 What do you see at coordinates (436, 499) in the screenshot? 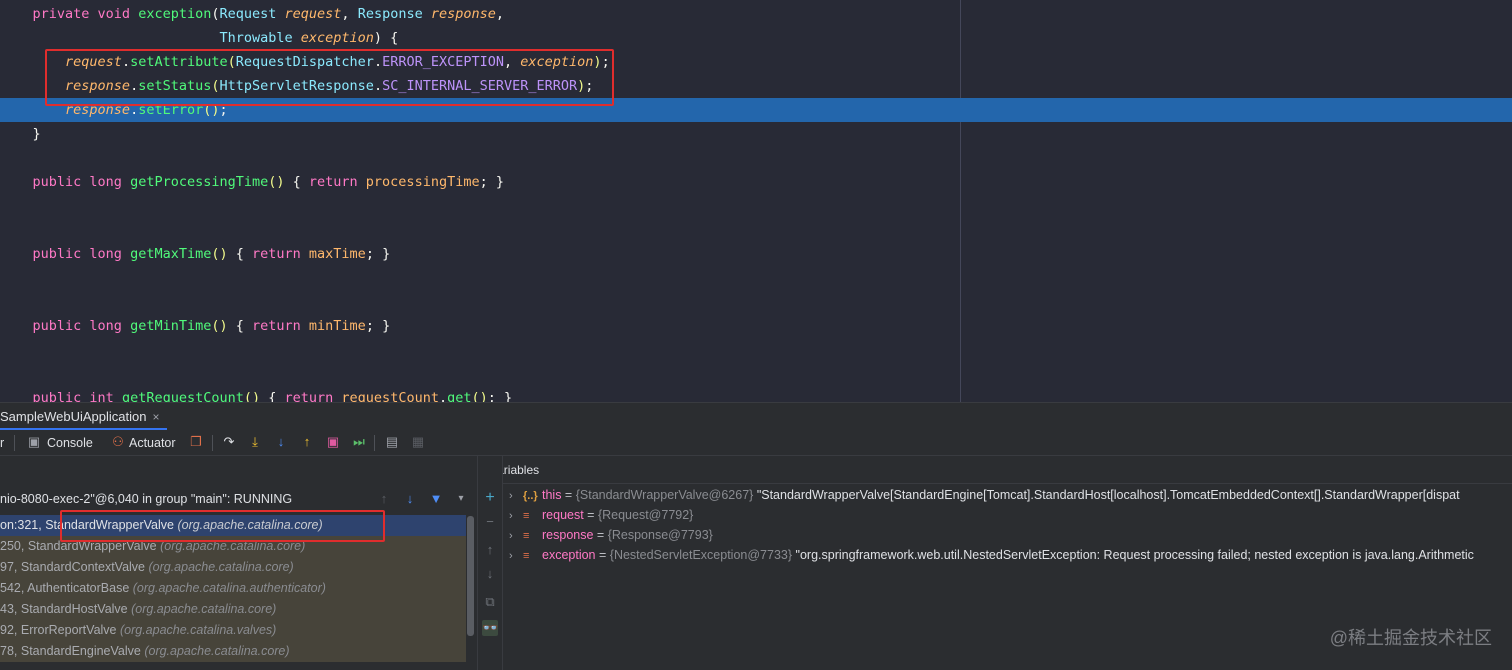
I see `filter-icon: ▼` at bounding box center [436, 499].